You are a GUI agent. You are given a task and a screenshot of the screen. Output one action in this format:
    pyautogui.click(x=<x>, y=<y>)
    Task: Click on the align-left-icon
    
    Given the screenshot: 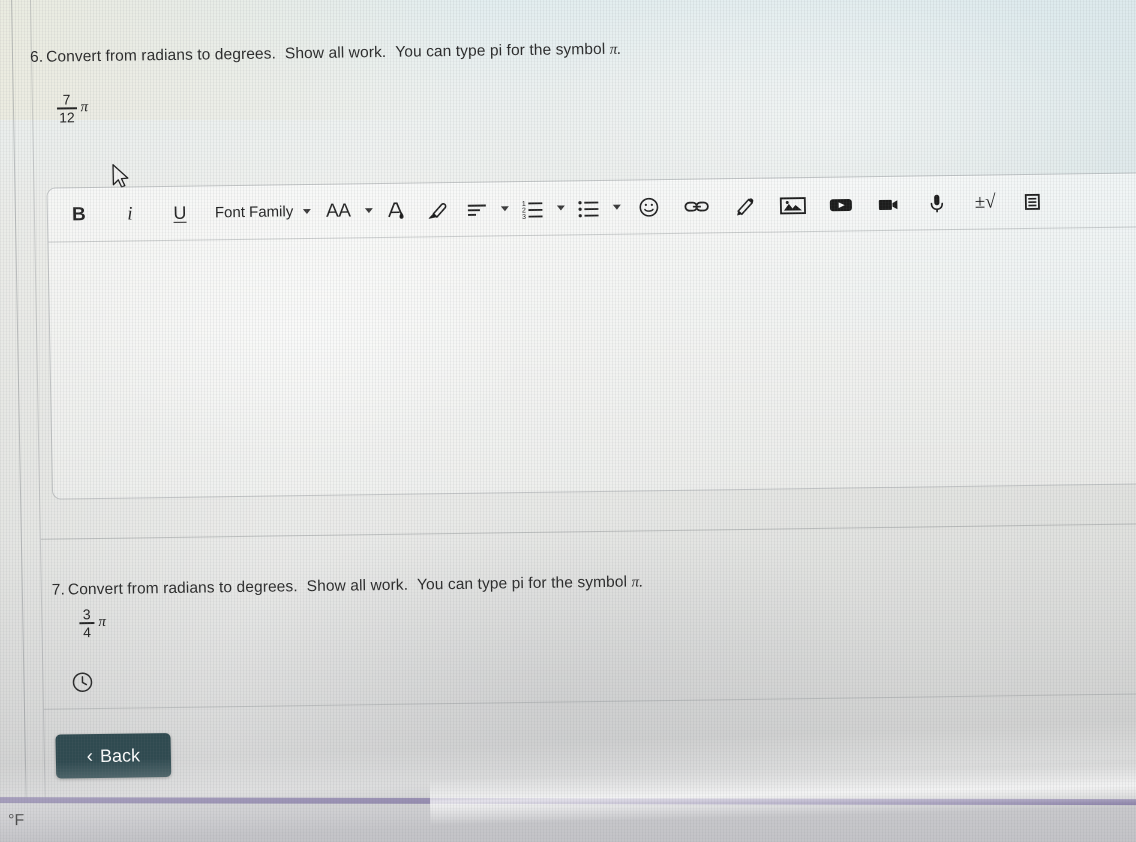 What is the action you would take?
    pyautogui.click(x=477, y=209)
    